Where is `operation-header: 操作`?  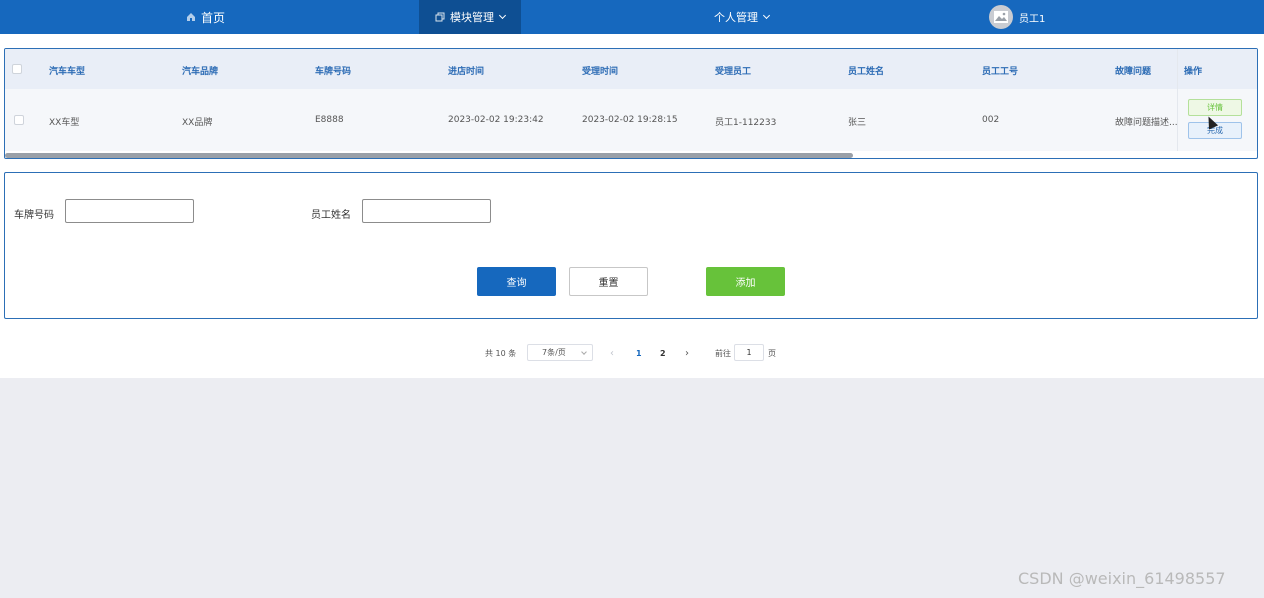 operation-header: 操作 is located at coordinates (1217, 69).